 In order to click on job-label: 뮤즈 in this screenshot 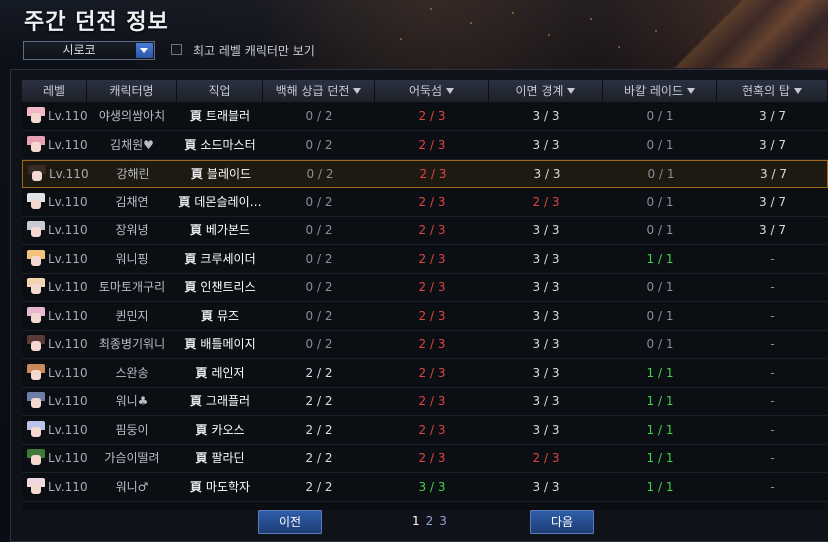, I will do `click(228, 315)`.